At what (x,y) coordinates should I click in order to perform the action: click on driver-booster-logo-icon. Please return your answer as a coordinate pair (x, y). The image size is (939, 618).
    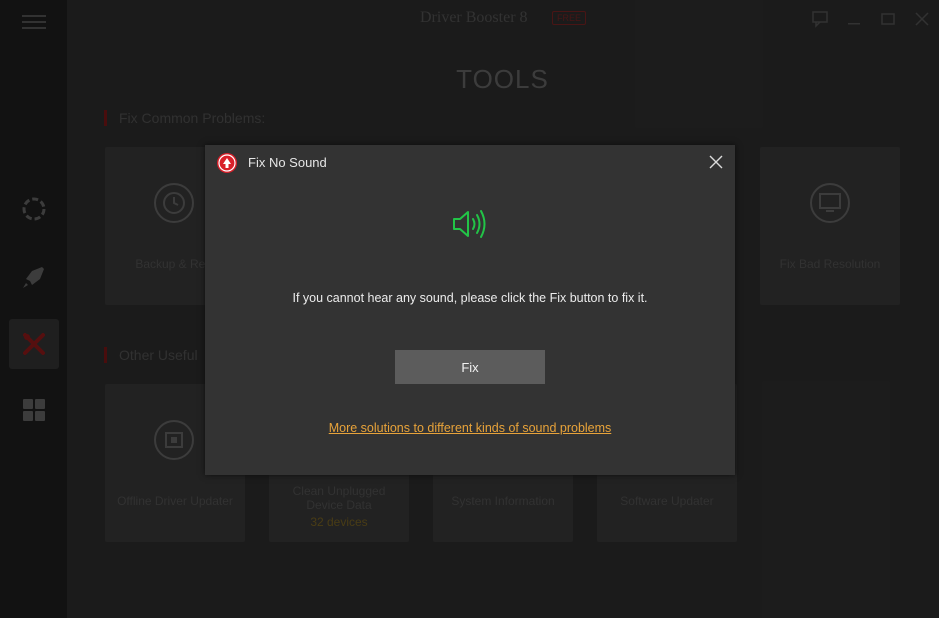
    Looking at the image, I should click on (227, 163).